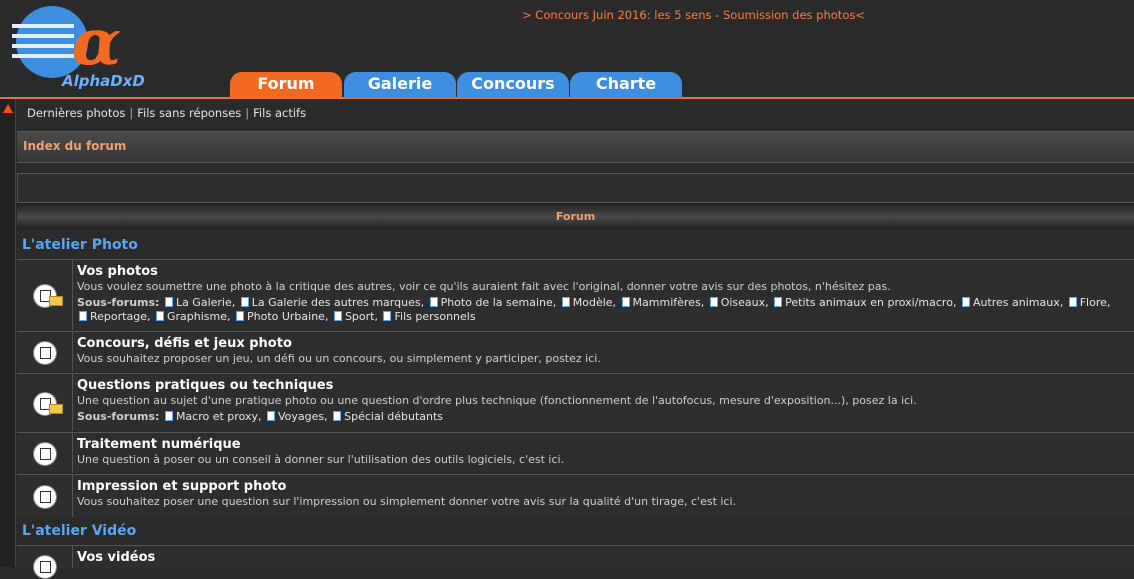 The image size is (1134, 579). What do you see at coordinates (96, 42) in the screenshot?
I see `svg-text: α` at bounding box center [96, 42].